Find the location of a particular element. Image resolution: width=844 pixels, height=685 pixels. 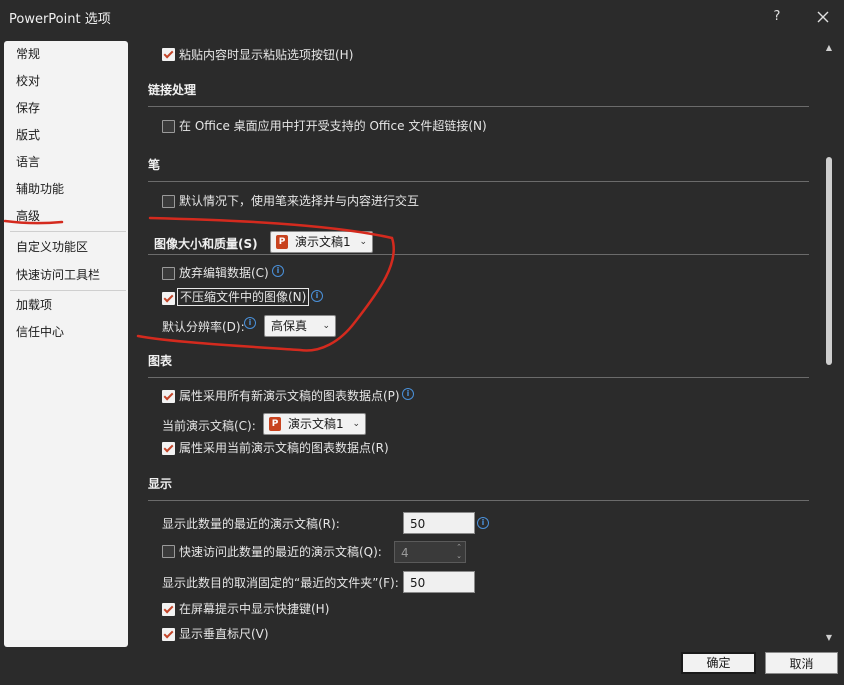

image-document-value: 演示文稿1 is located at coordinates (323, 242).